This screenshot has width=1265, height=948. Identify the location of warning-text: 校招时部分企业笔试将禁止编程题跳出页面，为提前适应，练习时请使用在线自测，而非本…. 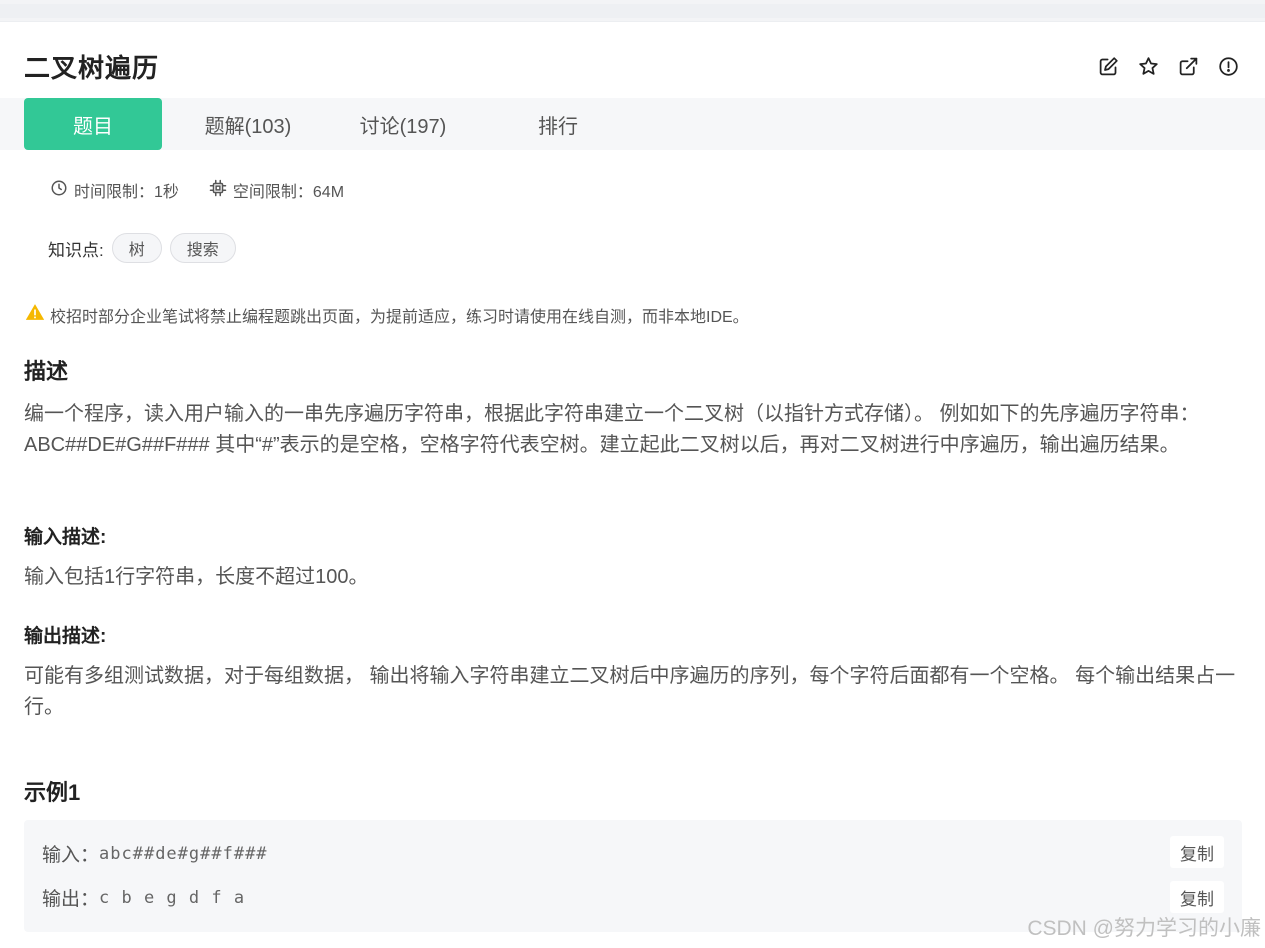
(399, 317).